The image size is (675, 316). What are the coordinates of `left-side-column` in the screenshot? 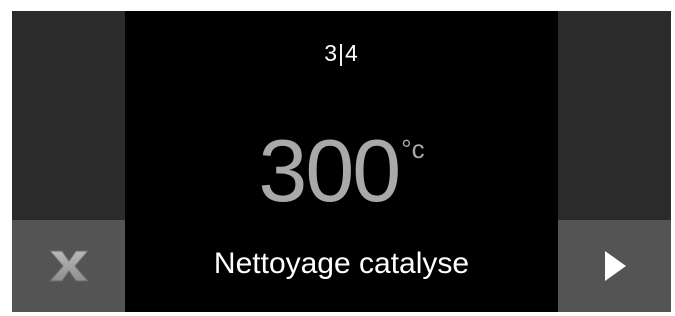 It's located at (68, 115).